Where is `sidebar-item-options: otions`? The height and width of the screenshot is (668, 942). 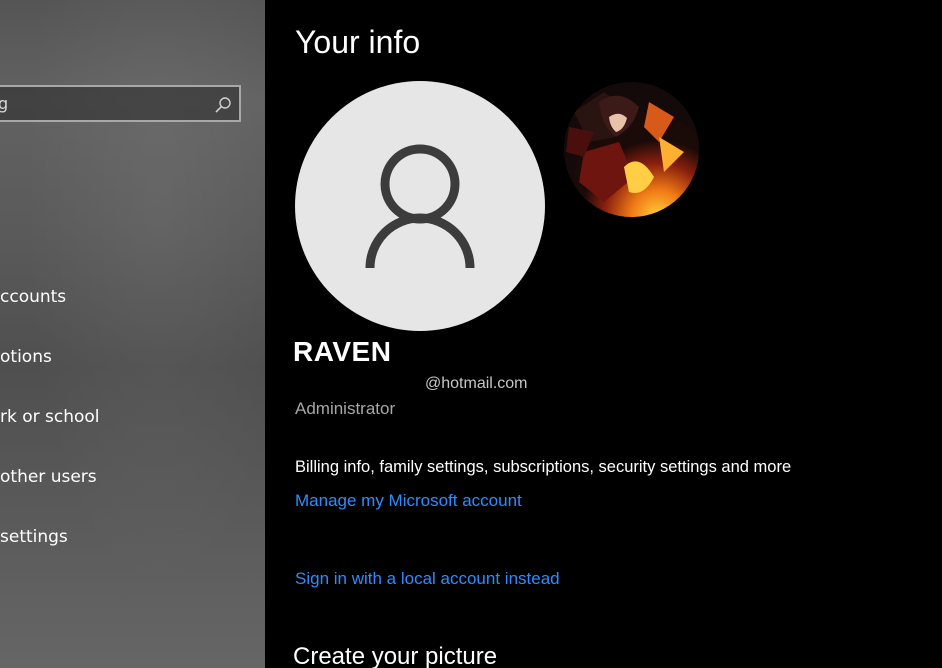
sidebar-item-options: otions is located at coordinates (26, 357).